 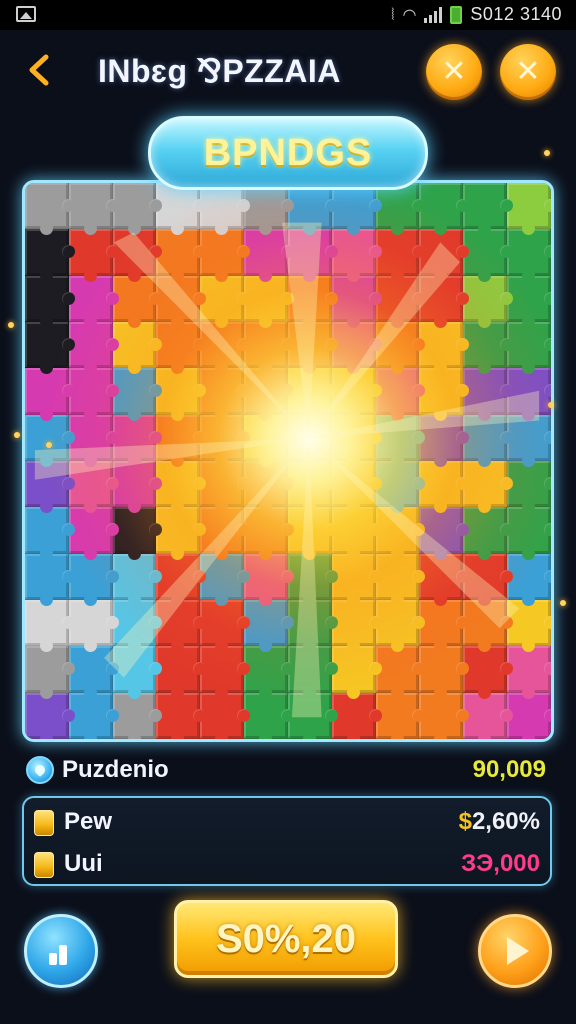 I want to click on stats-panel: Pew $2,60% Uui ЗЭ,000, so click(x=287, y=841).